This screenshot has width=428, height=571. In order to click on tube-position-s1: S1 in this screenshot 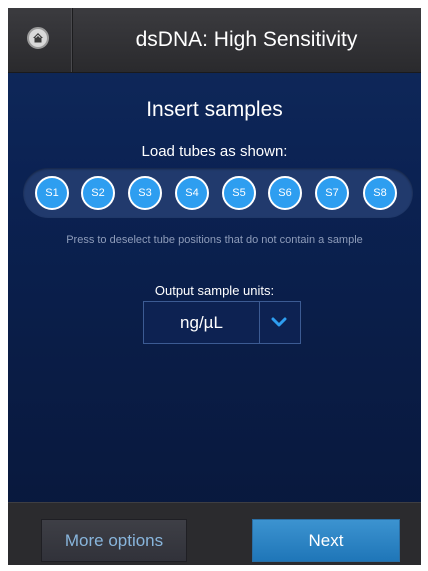, I will do `click(52, 193)`.